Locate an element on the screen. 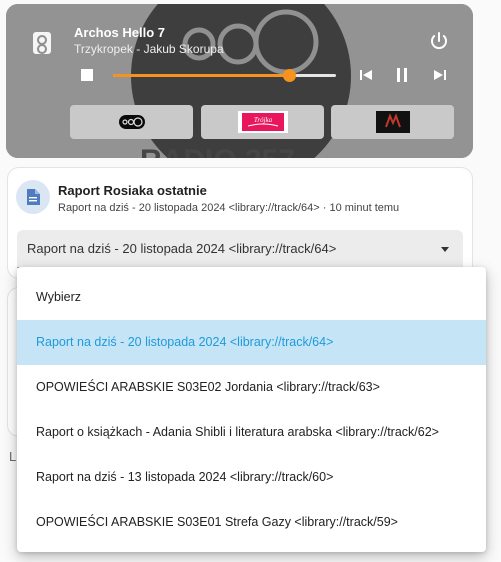 Image resolution: width=501 pixels, height=562 pixels. preset-button-2: Trójka is located at coordinates (262, 122).